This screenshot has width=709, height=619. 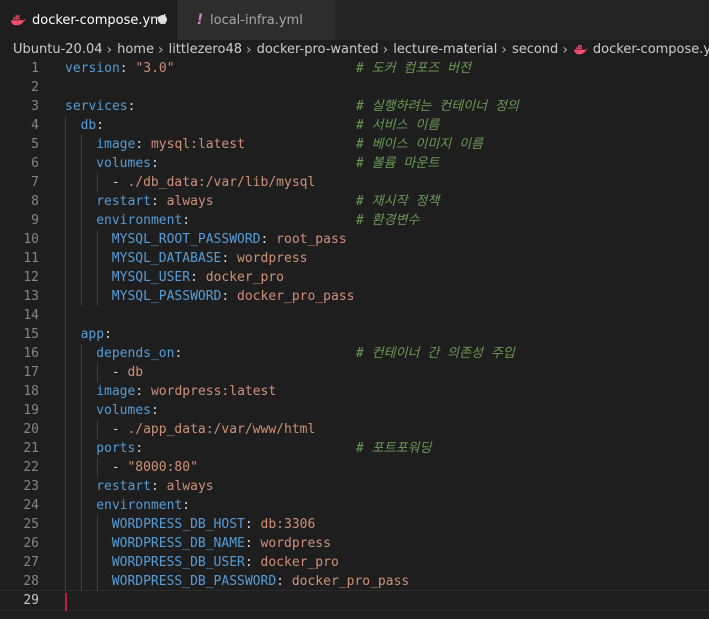 I want to click on line-number: 9, so click(x=35, y=220).